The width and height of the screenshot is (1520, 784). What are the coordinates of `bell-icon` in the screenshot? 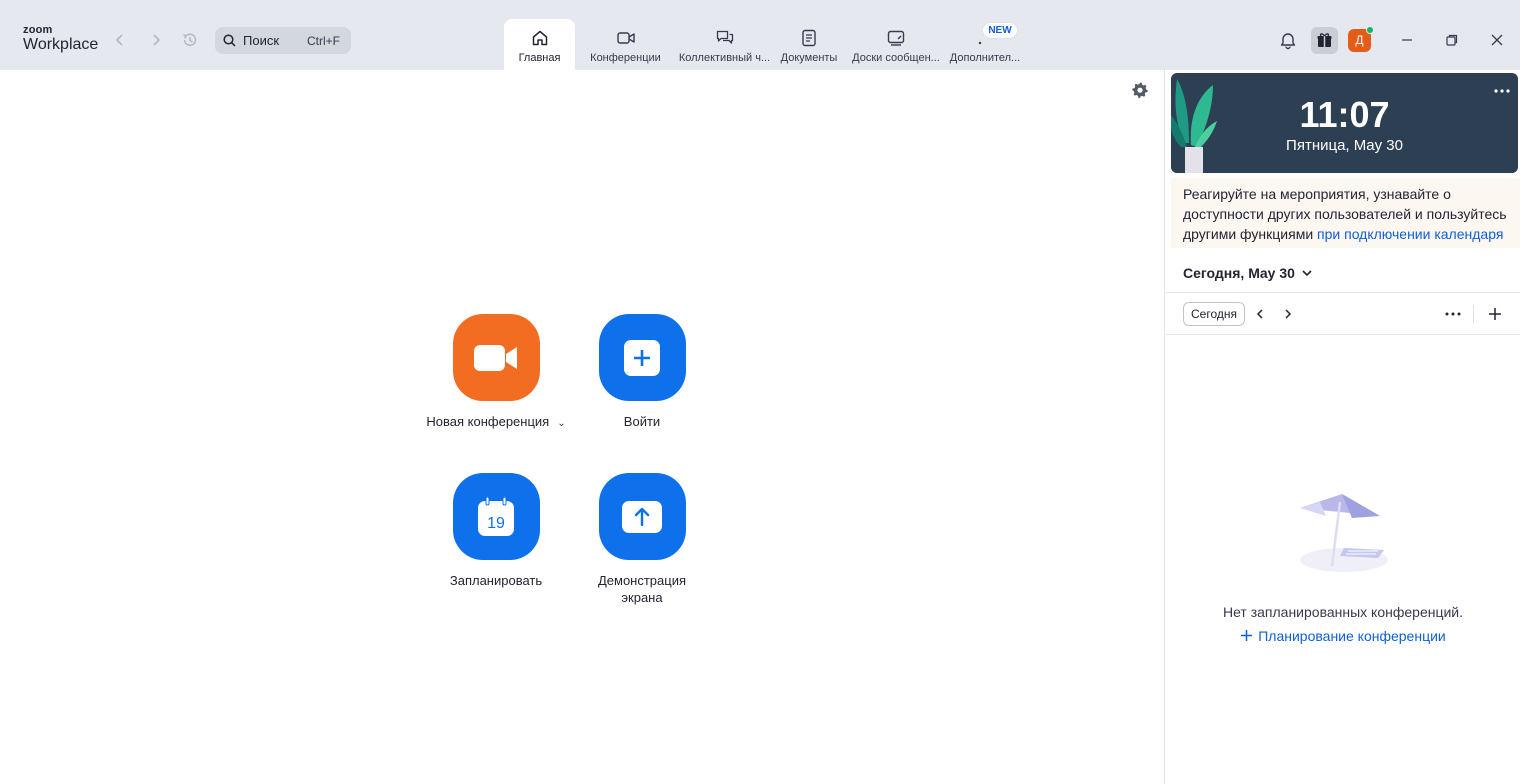 It's located at (1288, 41).